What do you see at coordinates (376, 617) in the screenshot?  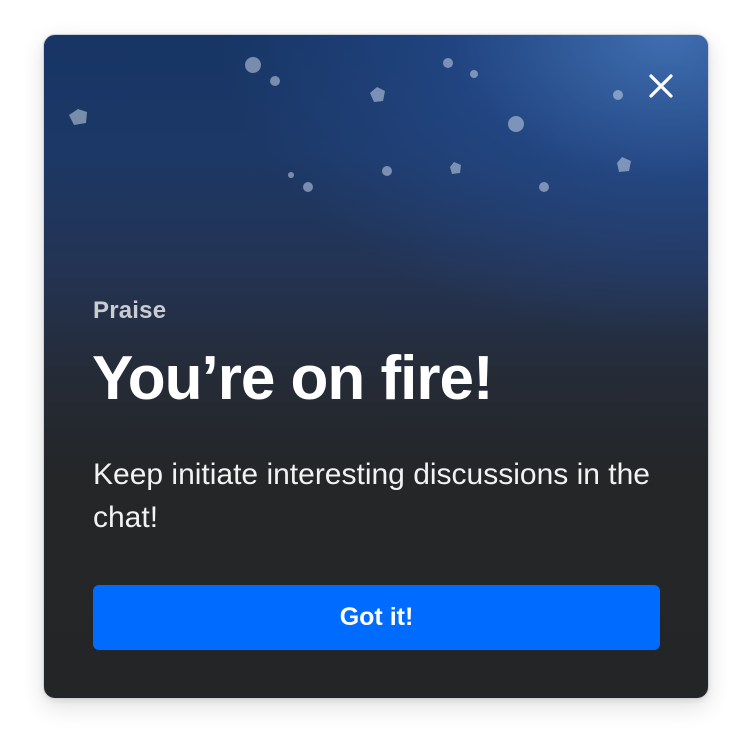 I see `got-it-button: Got it!` at bounding box center [376, 617].